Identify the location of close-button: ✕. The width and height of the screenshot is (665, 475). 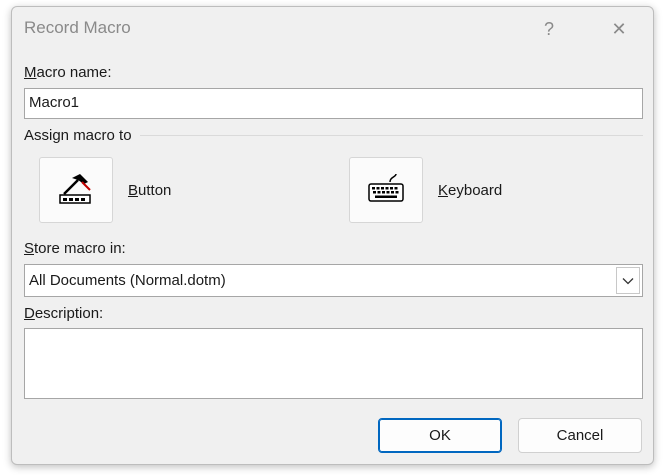
(619, 29).